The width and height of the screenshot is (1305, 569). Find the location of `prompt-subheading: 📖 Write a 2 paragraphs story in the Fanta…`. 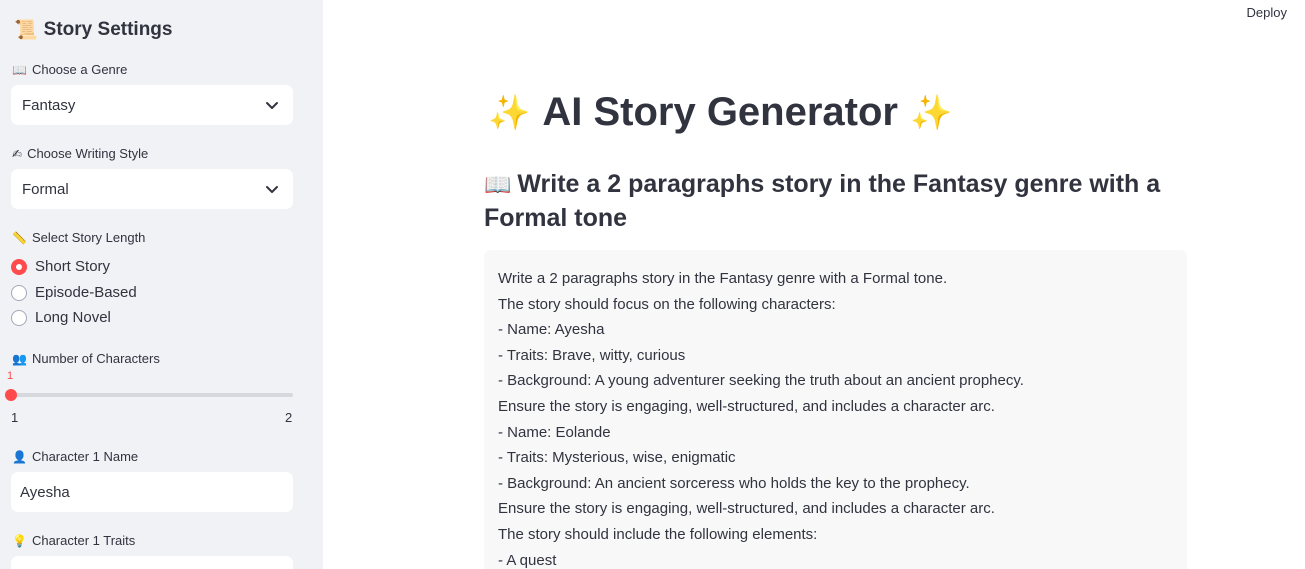

prompt-subheading: 📖 Write a 2 paragraphs story in the Fanta… is located at coordinates (834, 201).